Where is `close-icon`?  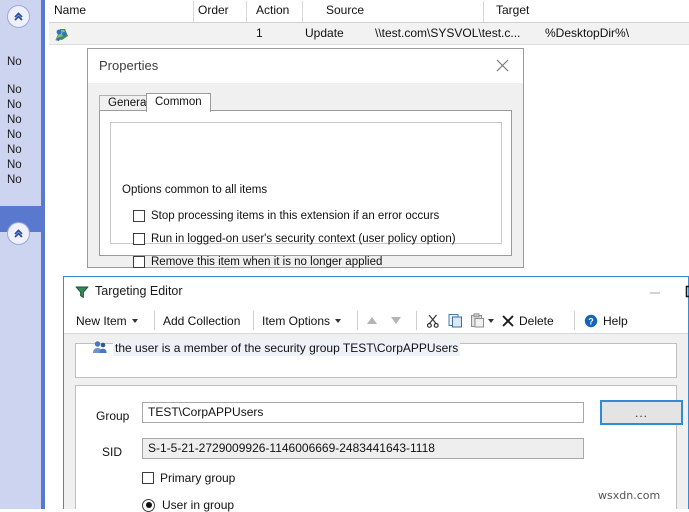
close-icon is located at coordinates (502, 65).